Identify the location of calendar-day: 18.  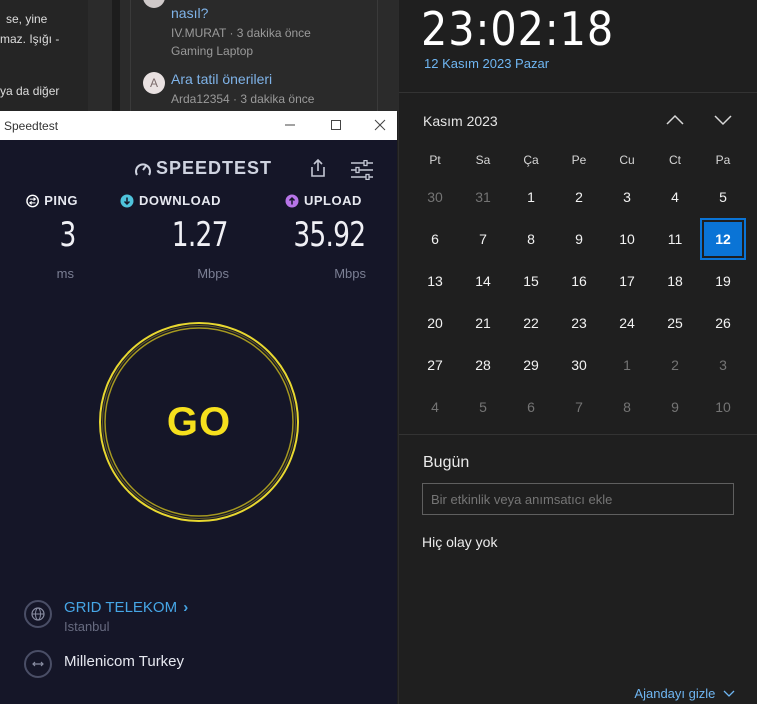
(675, 281).